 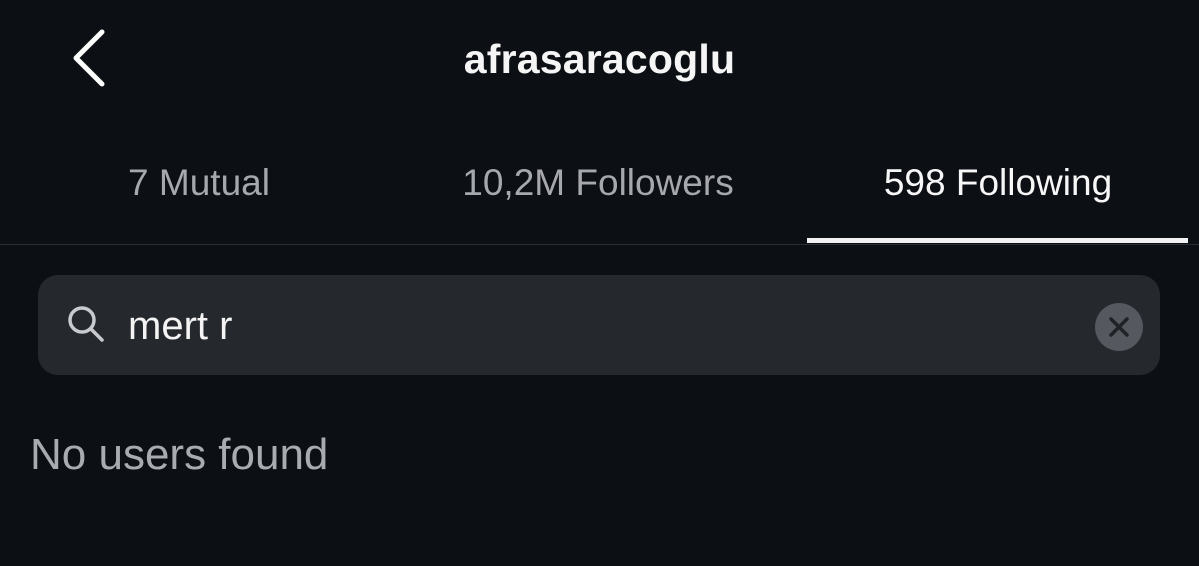 I want to click on profile-username-title: afrasaracoglu, so click(x=599, y=59).